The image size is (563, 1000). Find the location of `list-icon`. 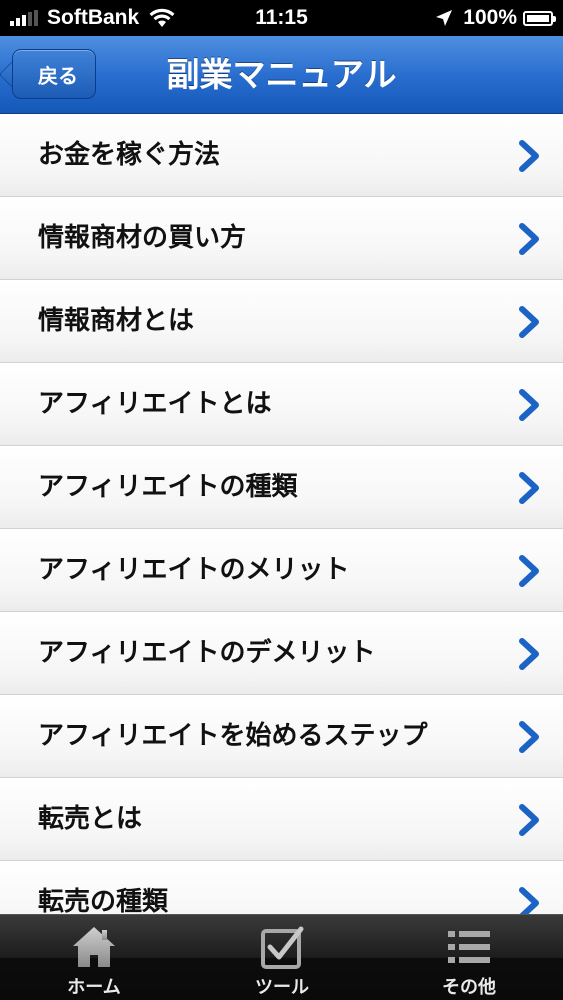

list-icon is located at coordinates (469, 947).